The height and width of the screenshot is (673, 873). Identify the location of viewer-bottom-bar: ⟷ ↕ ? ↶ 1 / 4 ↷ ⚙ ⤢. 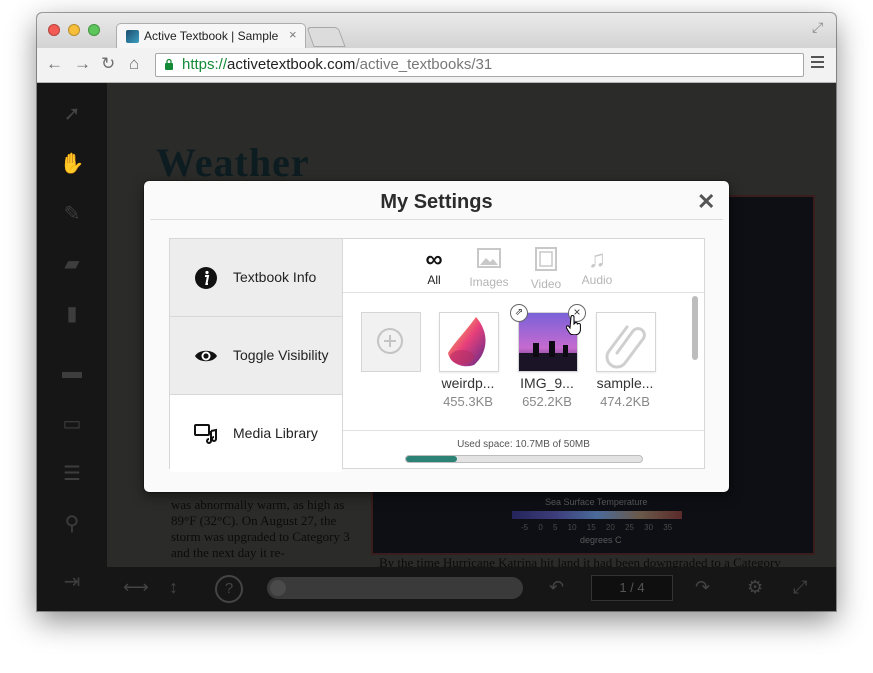
(471, 589).